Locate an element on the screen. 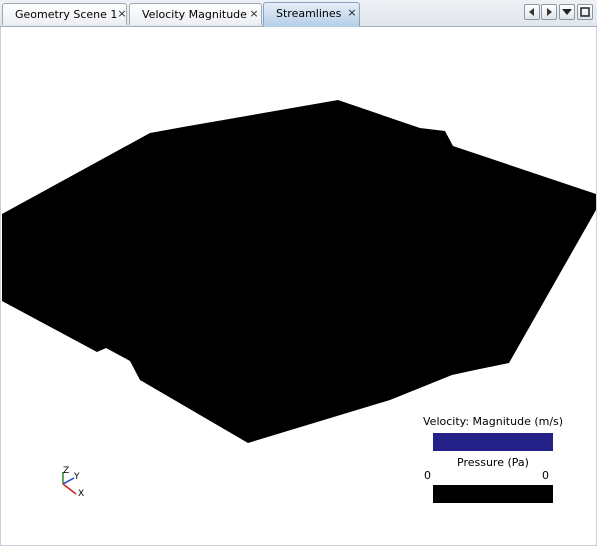 This screenshot has height=546, width=597. y-axis-line is located at coordinates (68, 481).